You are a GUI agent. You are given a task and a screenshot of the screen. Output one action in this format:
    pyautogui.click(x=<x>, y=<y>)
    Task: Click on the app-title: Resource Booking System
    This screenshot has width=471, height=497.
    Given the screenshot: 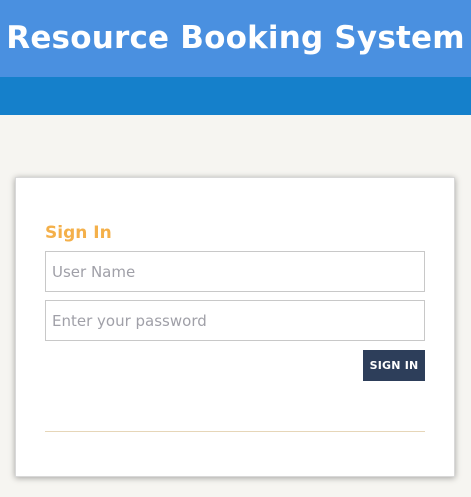 What is the action you would take?
    pyautogui.click(x=235, y=38)
    